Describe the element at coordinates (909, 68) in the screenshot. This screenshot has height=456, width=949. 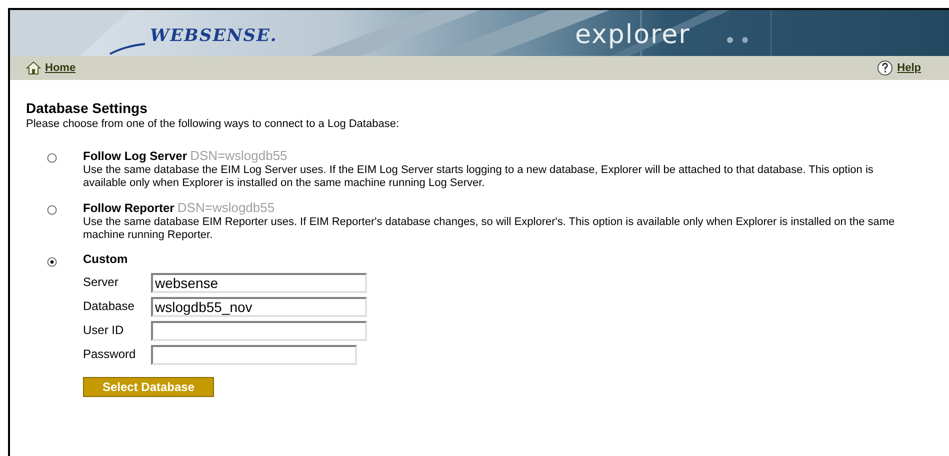
I see `help-link: Help` at that location.